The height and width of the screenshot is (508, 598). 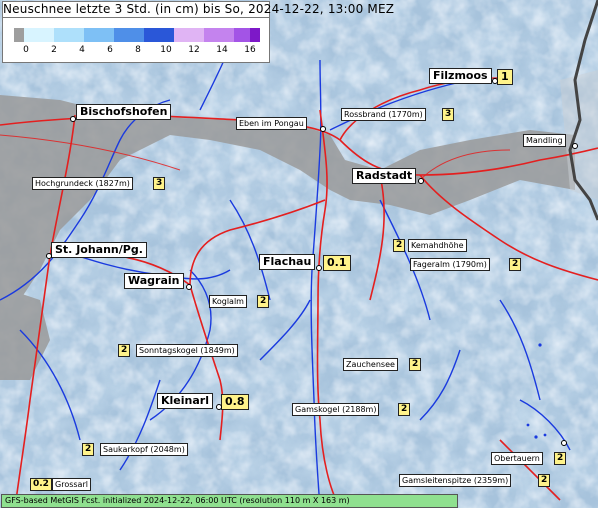 I want to click on place-label: Gamskogel (2188m), so click(x=336, y=409).